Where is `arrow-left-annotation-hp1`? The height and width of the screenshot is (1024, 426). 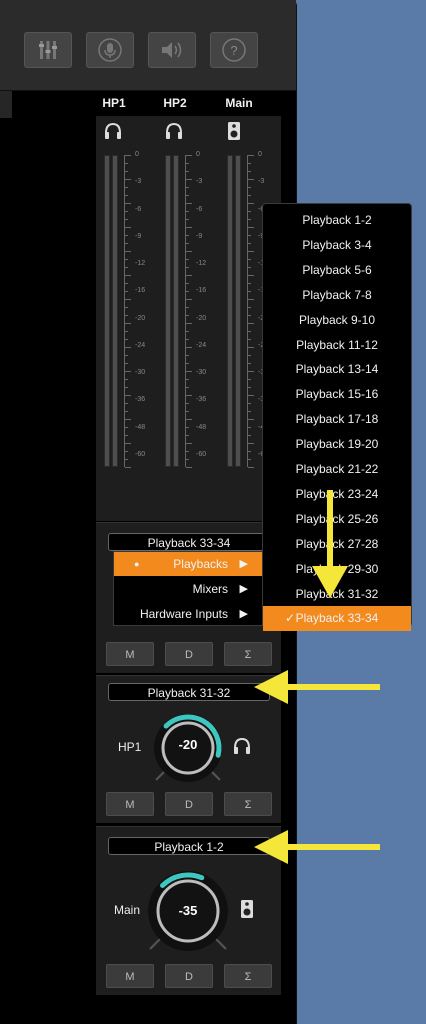 arrow-left-annotation-hp1 is located at coordinates (317, 687).